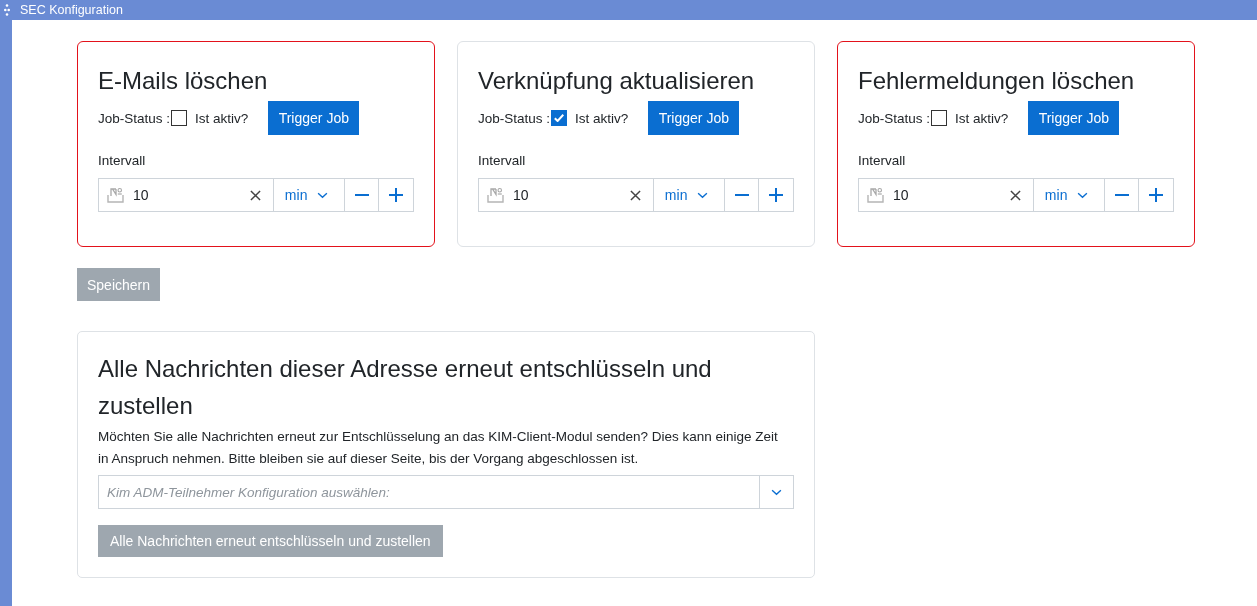 The height and width of the screenshot is (606, 1257). I want to click on window-title: SEC Konfiguration, so click(71, 10).